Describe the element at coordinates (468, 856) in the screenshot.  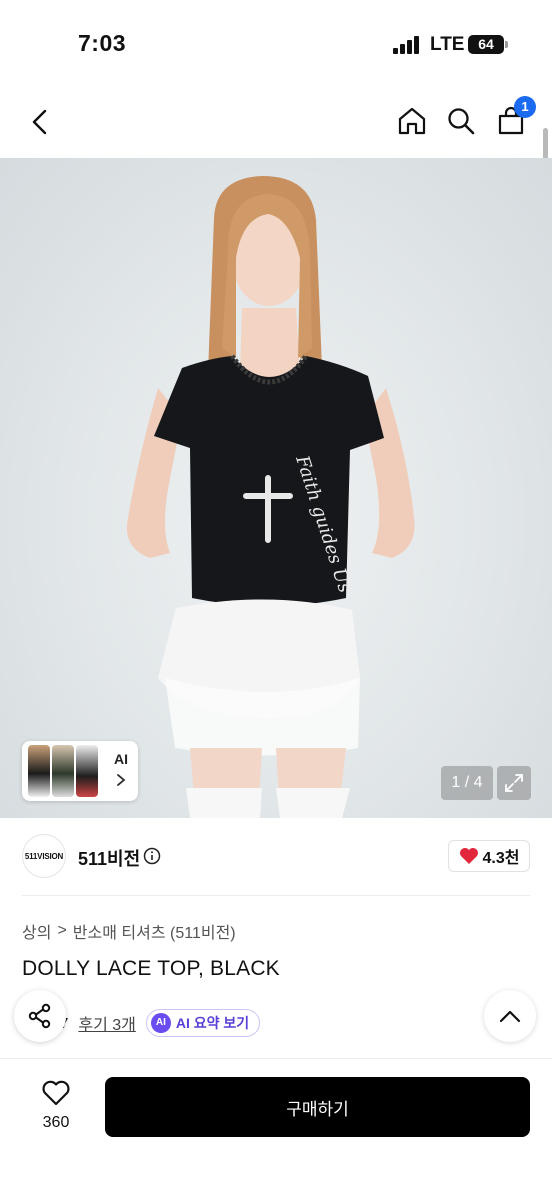
I see `heart-icon` at that location.